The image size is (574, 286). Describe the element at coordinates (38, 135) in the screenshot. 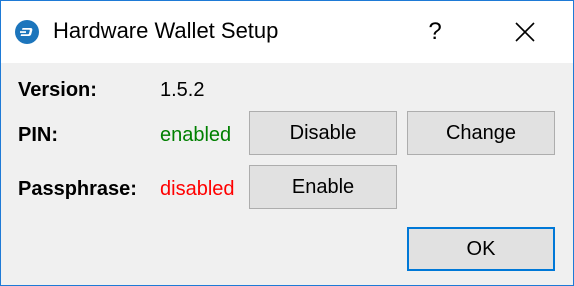

I see `pin-label: PIN:` at that location.